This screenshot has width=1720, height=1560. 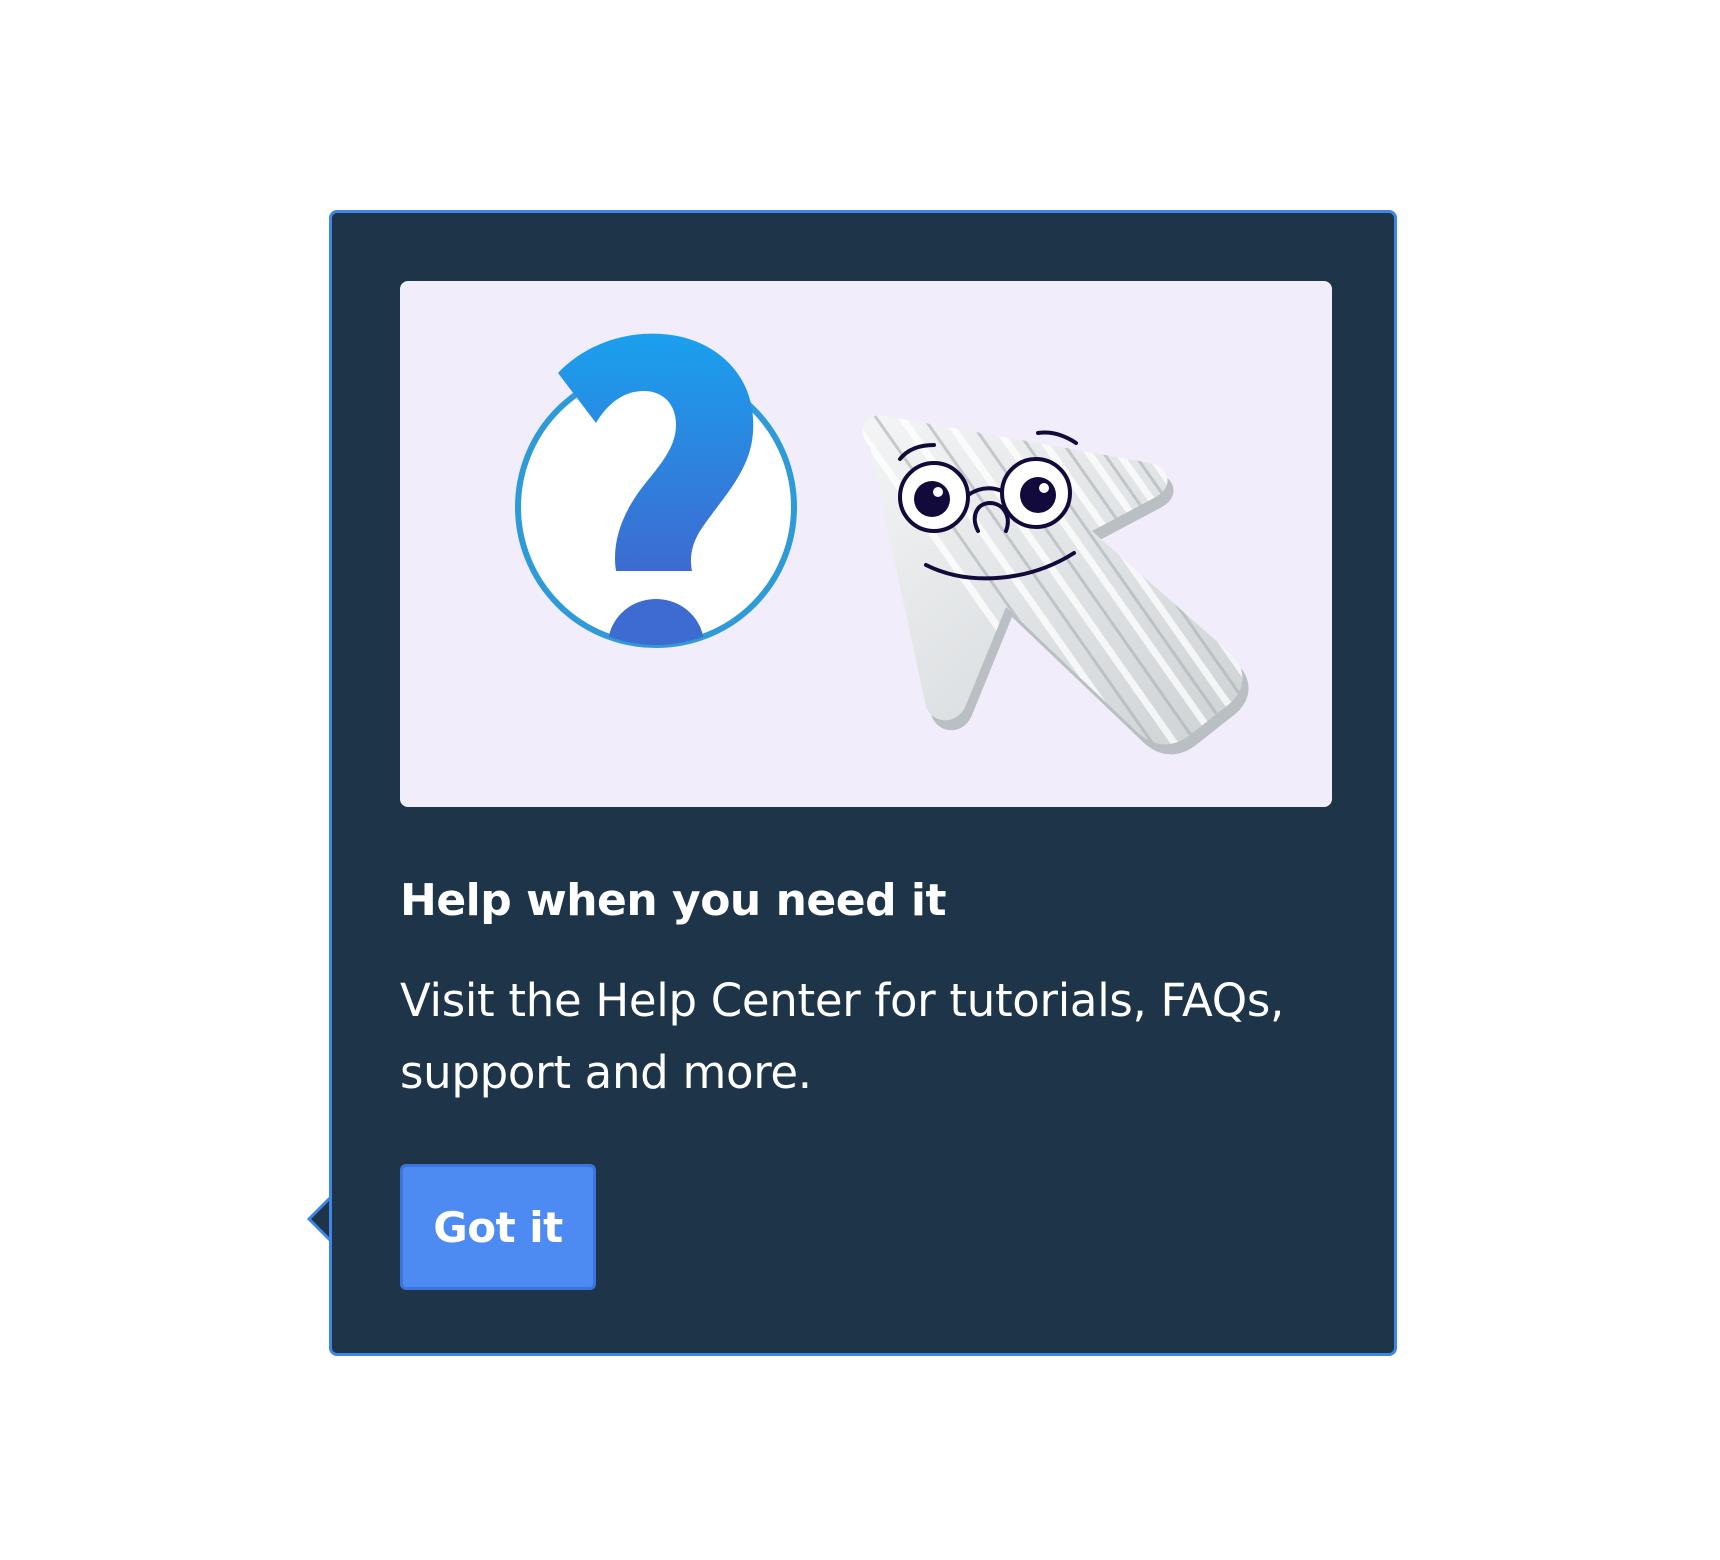 What do you see at coordinates (498, 1227) in the screenshot?
I see `got-it-button: Got it` at bounding box center [498, 1227].